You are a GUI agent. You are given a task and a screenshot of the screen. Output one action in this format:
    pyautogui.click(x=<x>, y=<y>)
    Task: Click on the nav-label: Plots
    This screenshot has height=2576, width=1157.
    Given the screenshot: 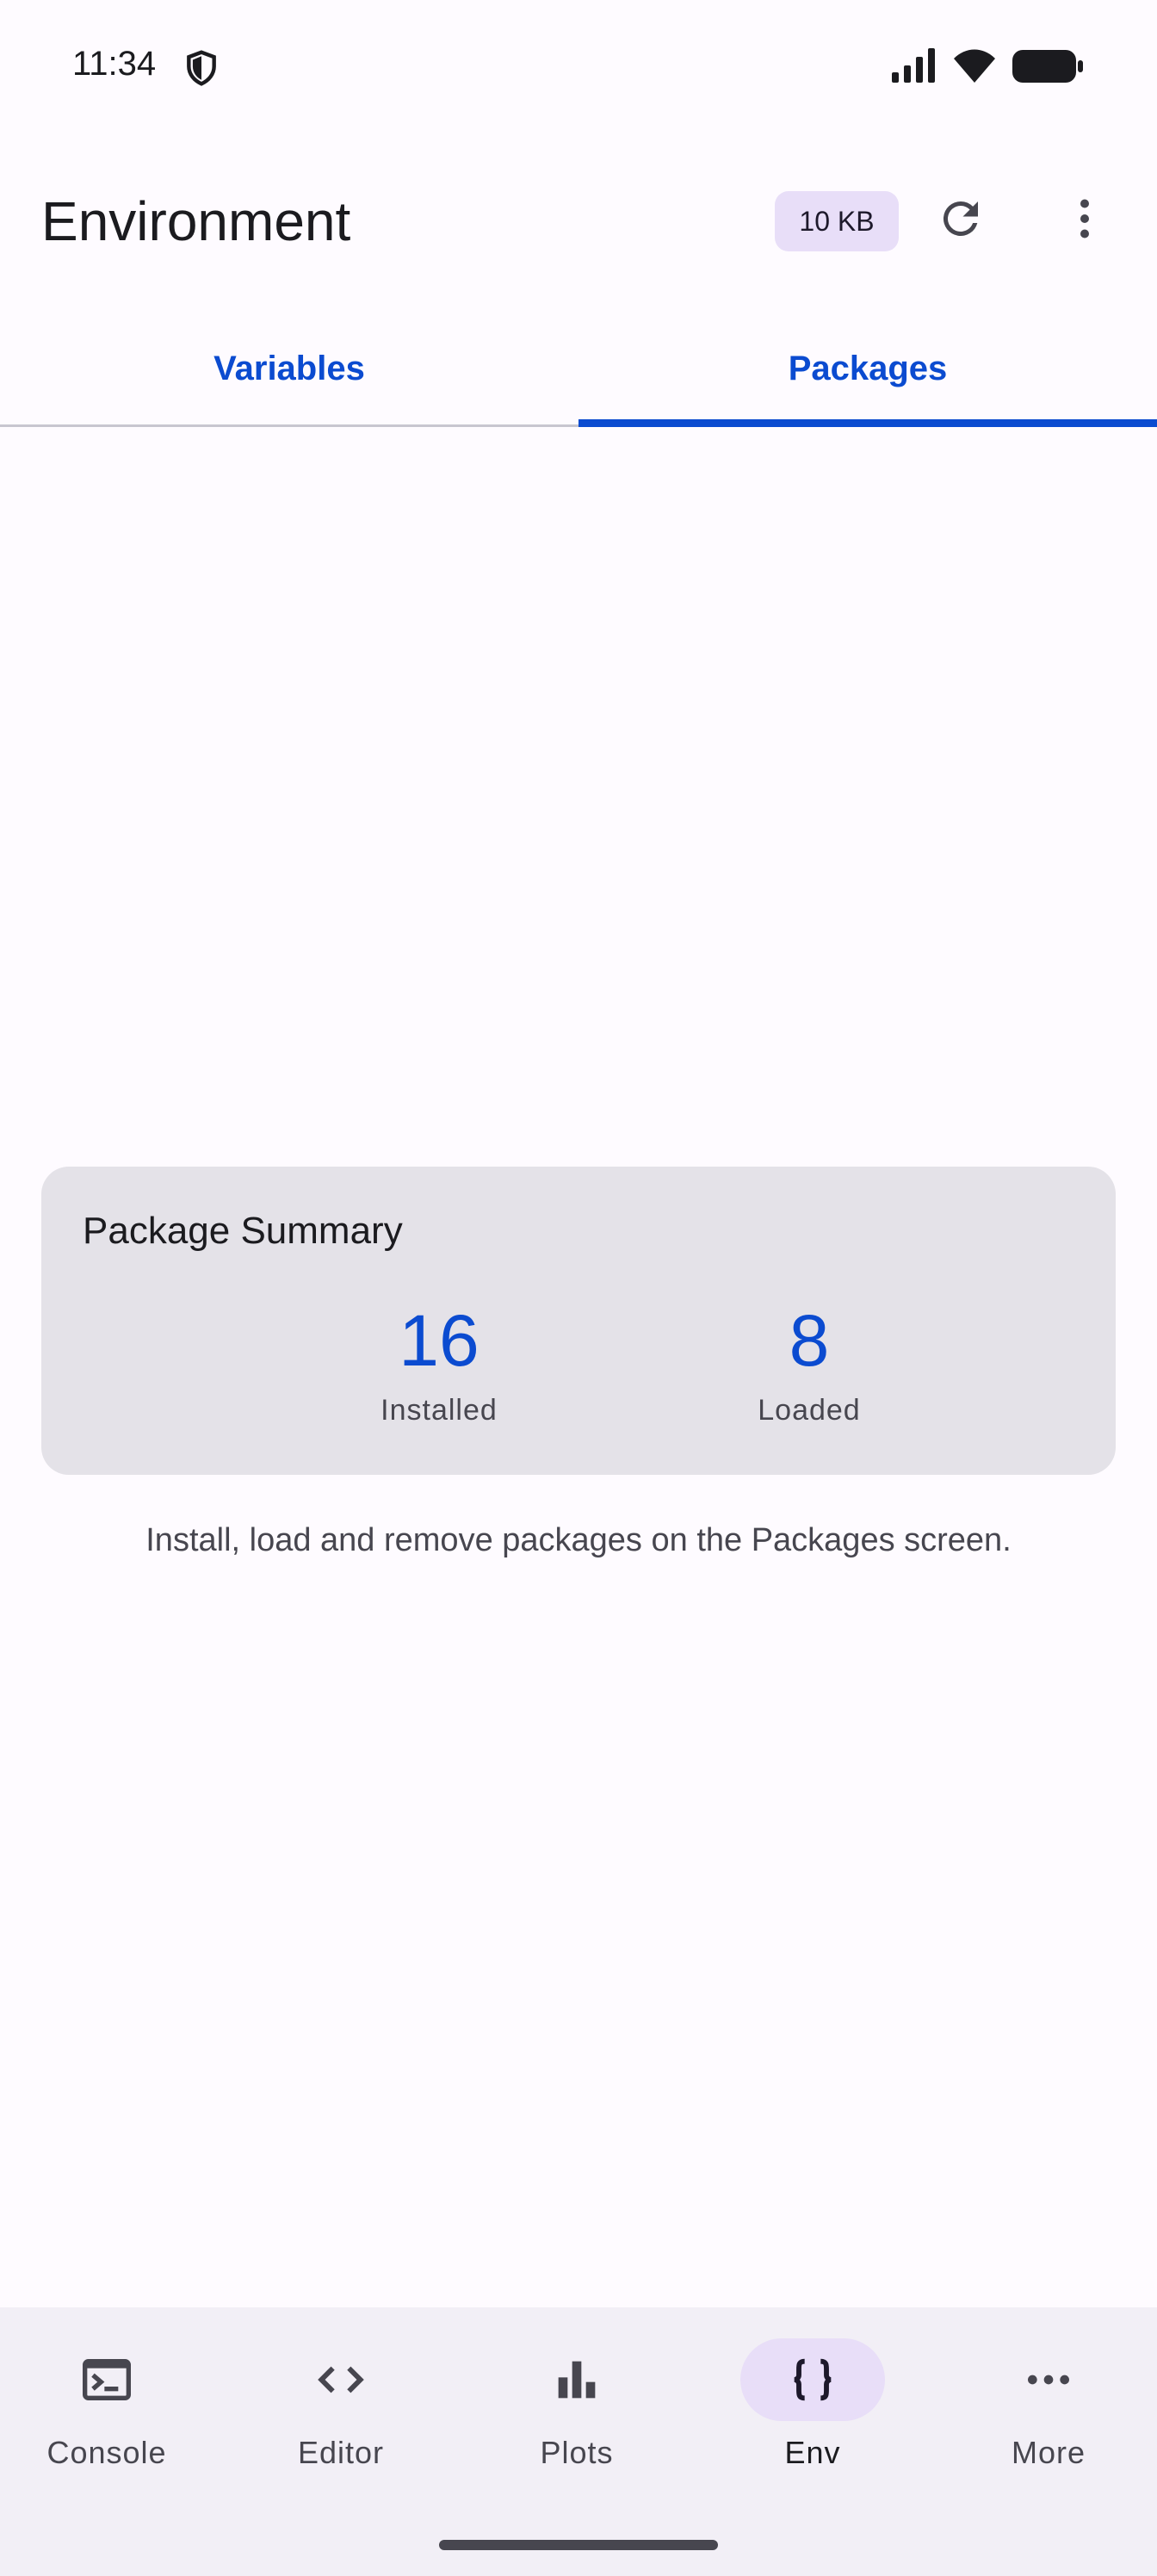 What is the action you would take?
    pyautogui.click(x=577, y=2453)
    